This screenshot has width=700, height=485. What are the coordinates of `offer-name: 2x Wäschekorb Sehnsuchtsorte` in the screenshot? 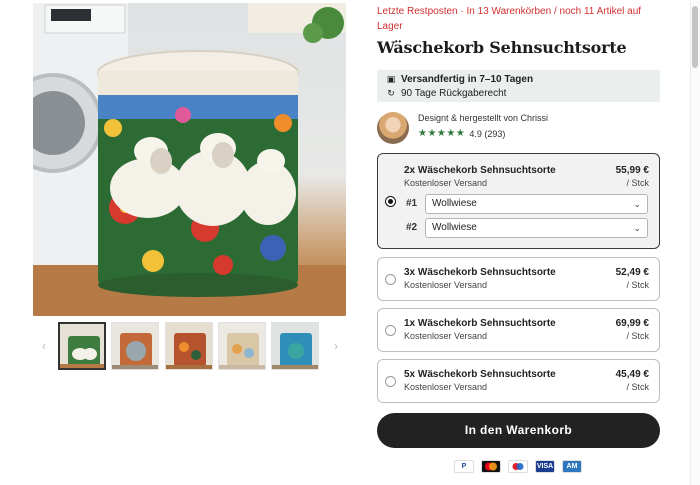 It's located at (480, 170).